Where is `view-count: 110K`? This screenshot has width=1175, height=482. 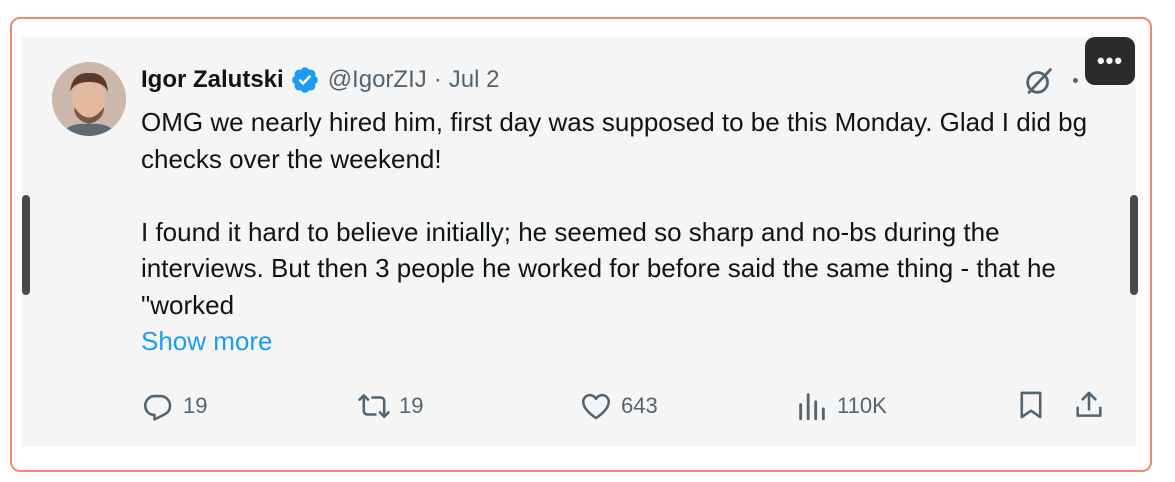
view-count: 110K is located at coordinates (862, 405).